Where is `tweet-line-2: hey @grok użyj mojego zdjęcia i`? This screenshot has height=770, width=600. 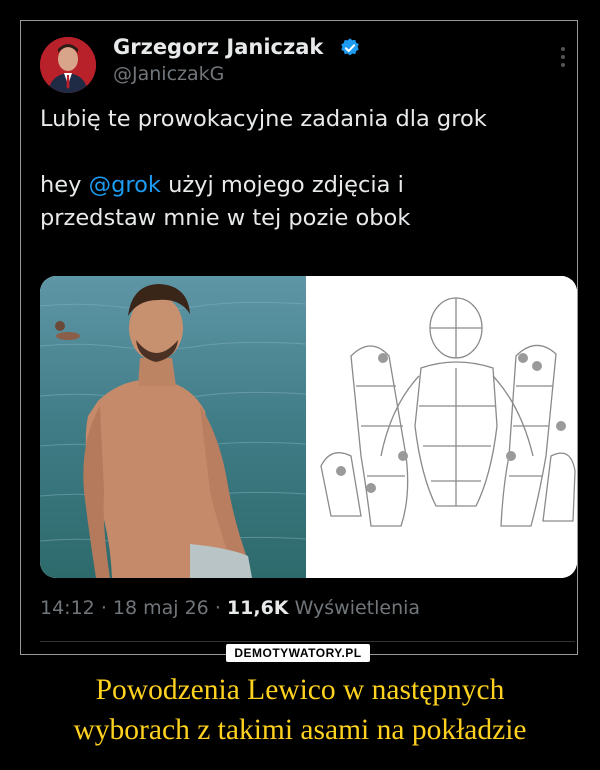
tweet-line-2: hey @grok użyj mojego zdjęcia i is located at coordinates (222, 185).